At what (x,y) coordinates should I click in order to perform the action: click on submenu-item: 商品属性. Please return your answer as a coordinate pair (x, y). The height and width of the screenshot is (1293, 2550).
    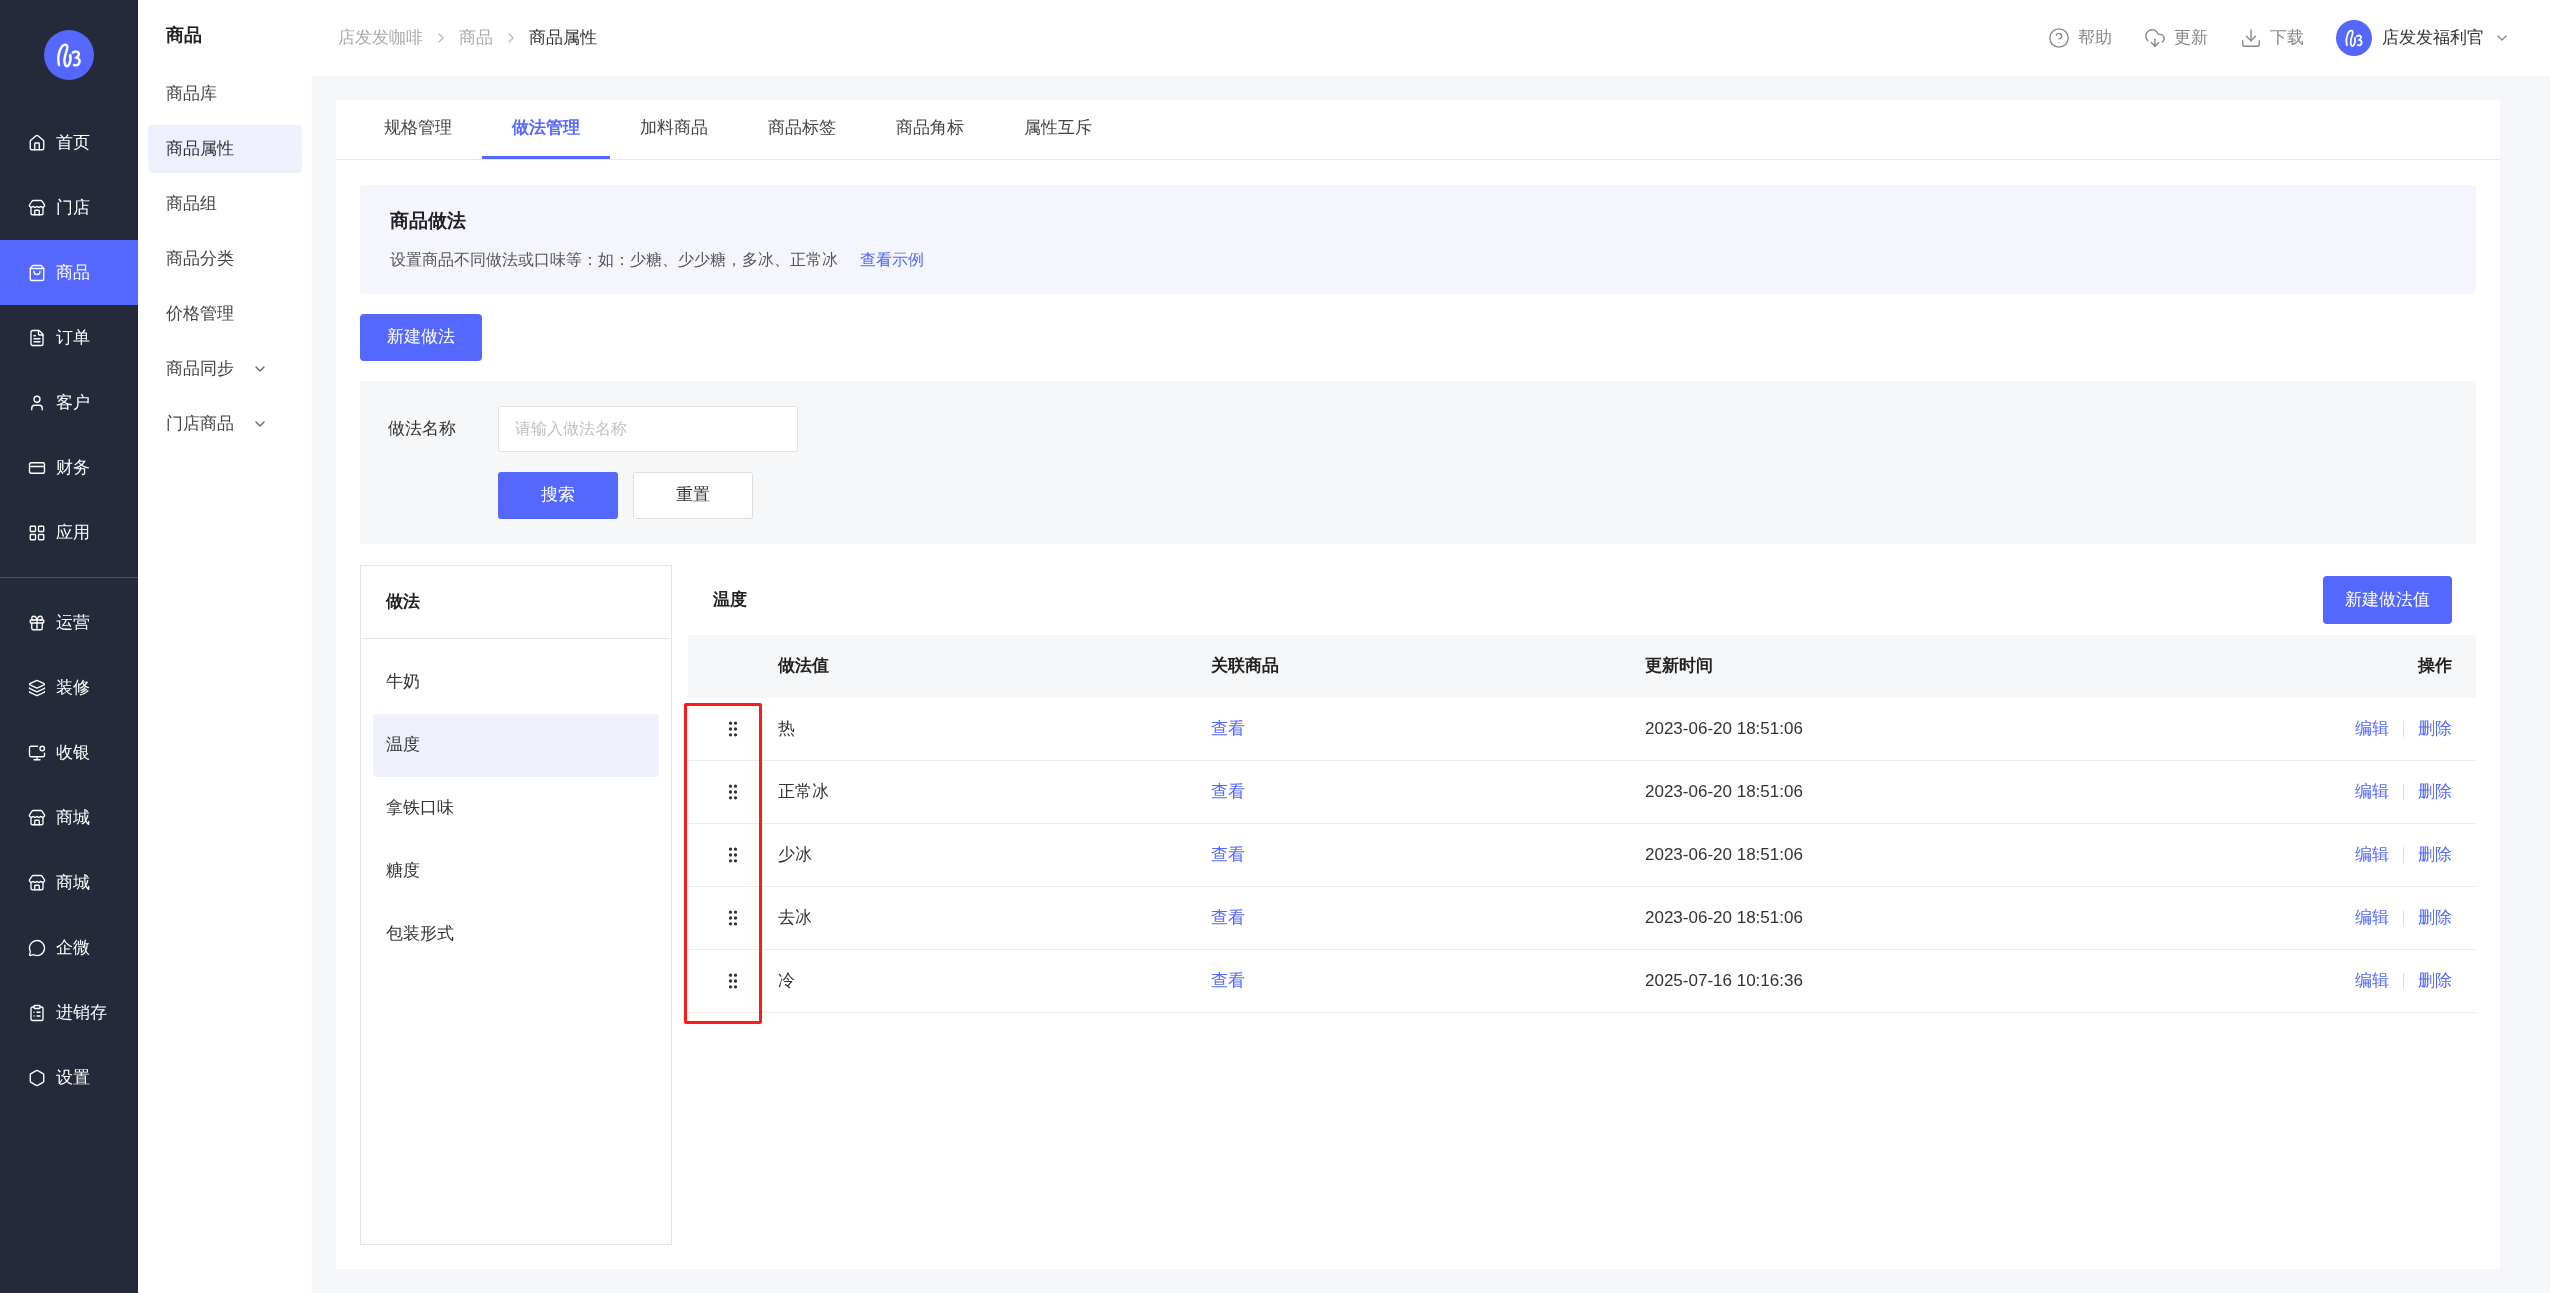
    Looking at the image, I should click on (225, 149).